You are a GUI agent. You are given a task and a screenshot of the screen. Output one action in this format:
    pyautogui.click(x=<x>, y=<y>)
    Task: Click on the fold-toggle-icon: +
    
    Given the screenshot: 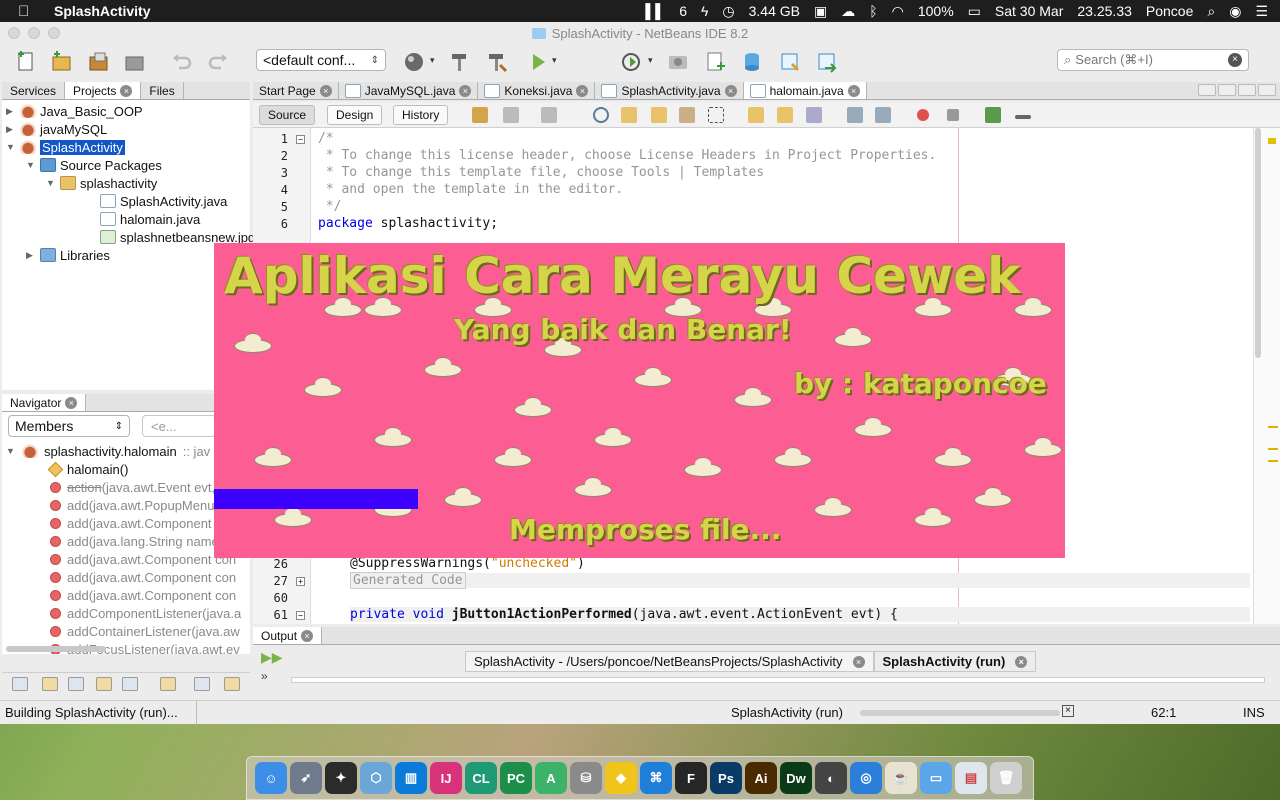 What is the action you would take?
    pyautogui.click(x=300, y=581)
    